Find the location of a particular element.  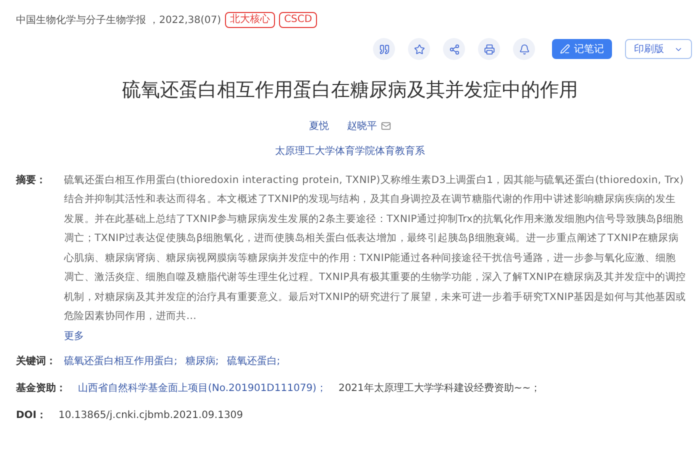

author-link: 夏悦 is located at coordinates (319, 126).